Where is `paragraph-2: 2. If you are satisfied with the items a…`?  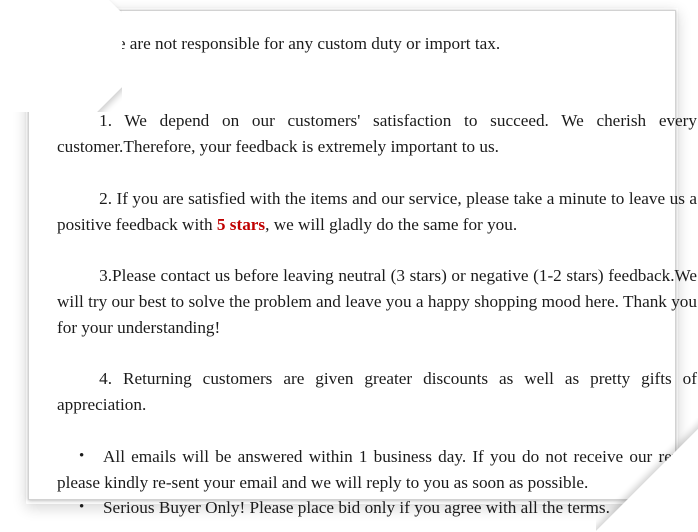
paragraph-2: 2. If you are satisfied with the items a… is located at coordinates (377, 212).